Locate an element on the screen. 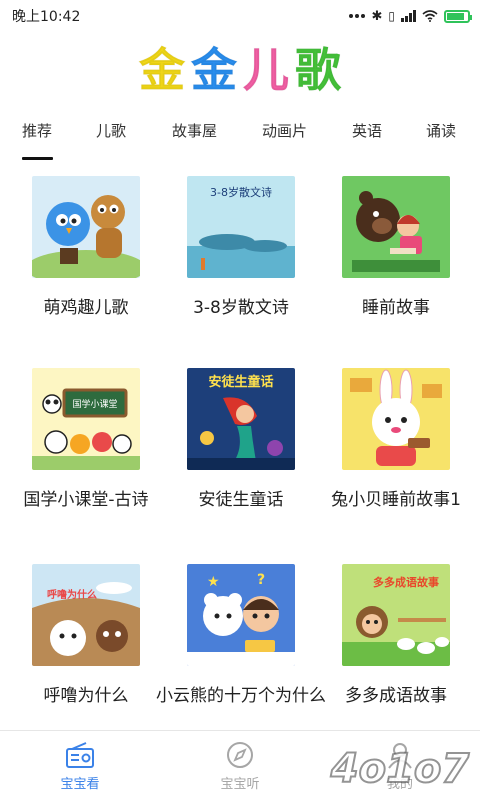  bluetooth-icon: ✱ is located at coordinates (377, 16).